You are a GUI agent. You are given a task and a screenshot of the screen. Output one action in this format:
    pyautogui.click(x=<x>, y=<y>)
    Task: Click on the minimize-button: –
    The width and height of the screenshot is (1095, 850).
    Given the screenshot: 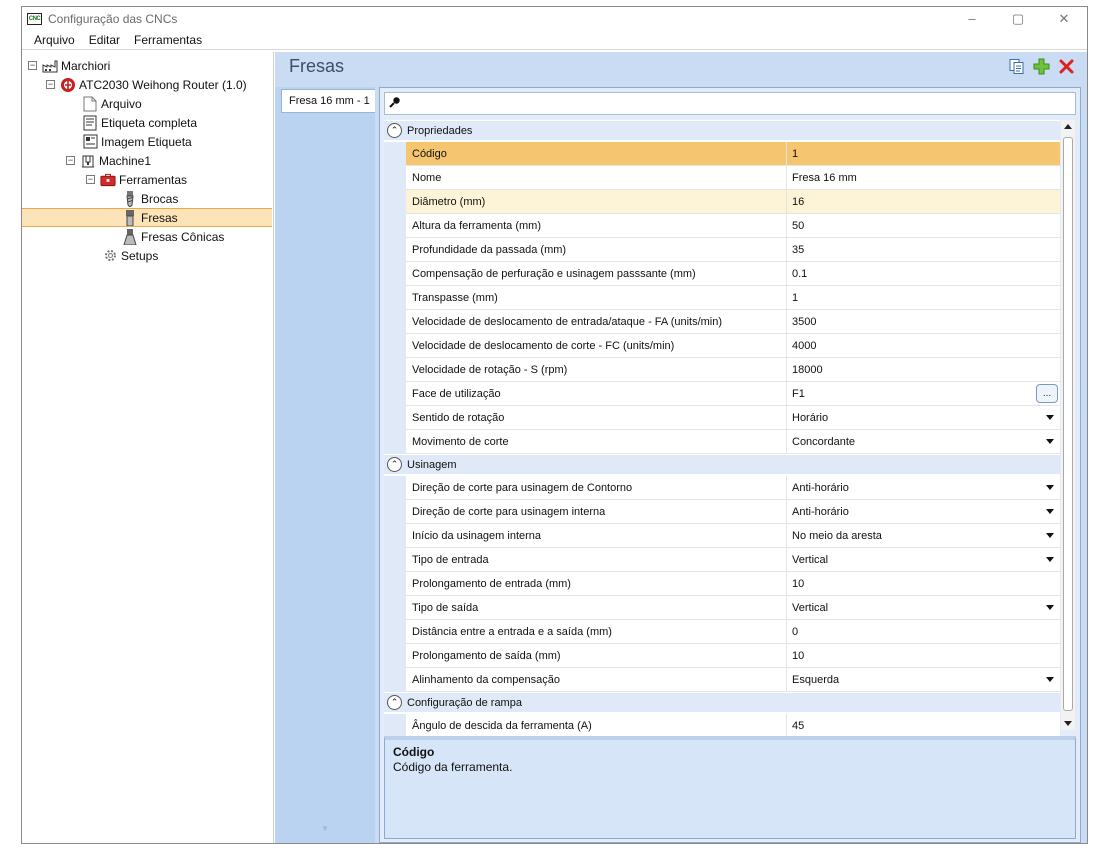 What is the action you would take?
    pyautogui.click(x=972, y=18)
    